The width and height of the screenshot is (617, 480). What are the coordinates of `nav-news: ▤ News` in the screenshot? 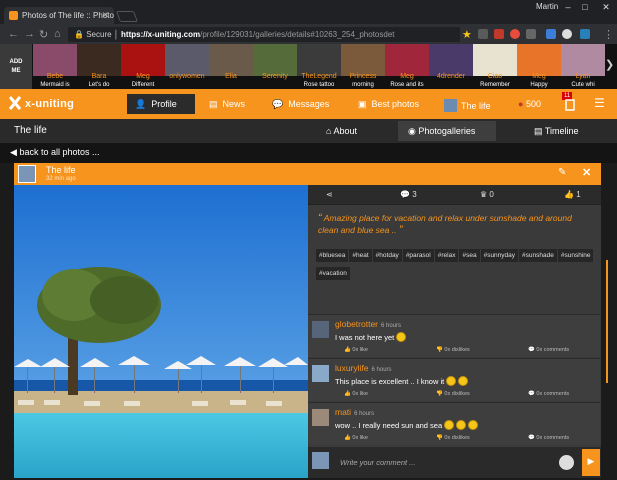 It's located at (227, 104).